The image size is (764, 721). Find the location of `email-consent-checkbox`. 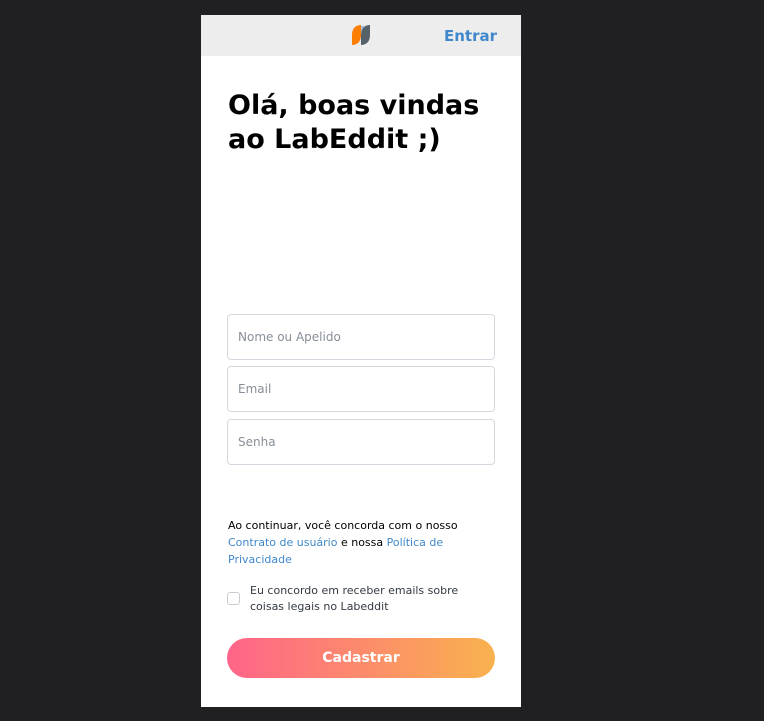

email-consent-checkbox is located at coordinates (233, 598).